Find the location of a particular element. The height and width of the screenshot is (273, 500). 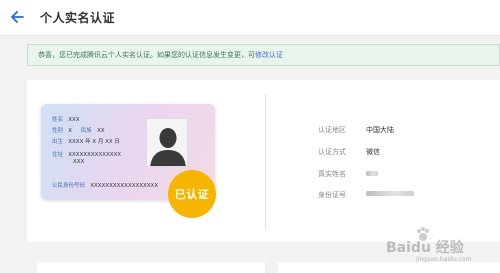

info-label-method: 认证方式 is located at coordinates (332, 152).